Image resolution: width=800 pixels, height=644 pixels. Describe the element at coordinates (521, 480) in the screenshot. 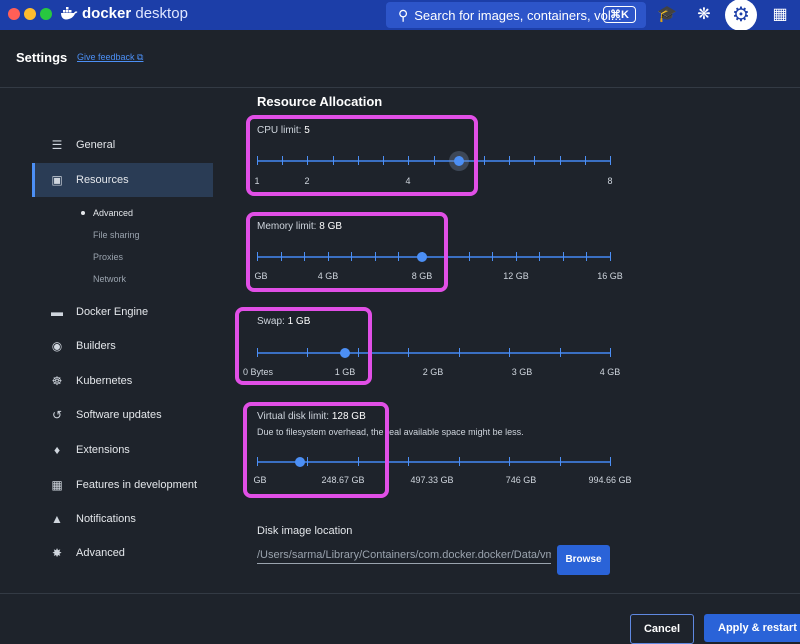

I see `disk-tick-label: 746 GB` at that location.